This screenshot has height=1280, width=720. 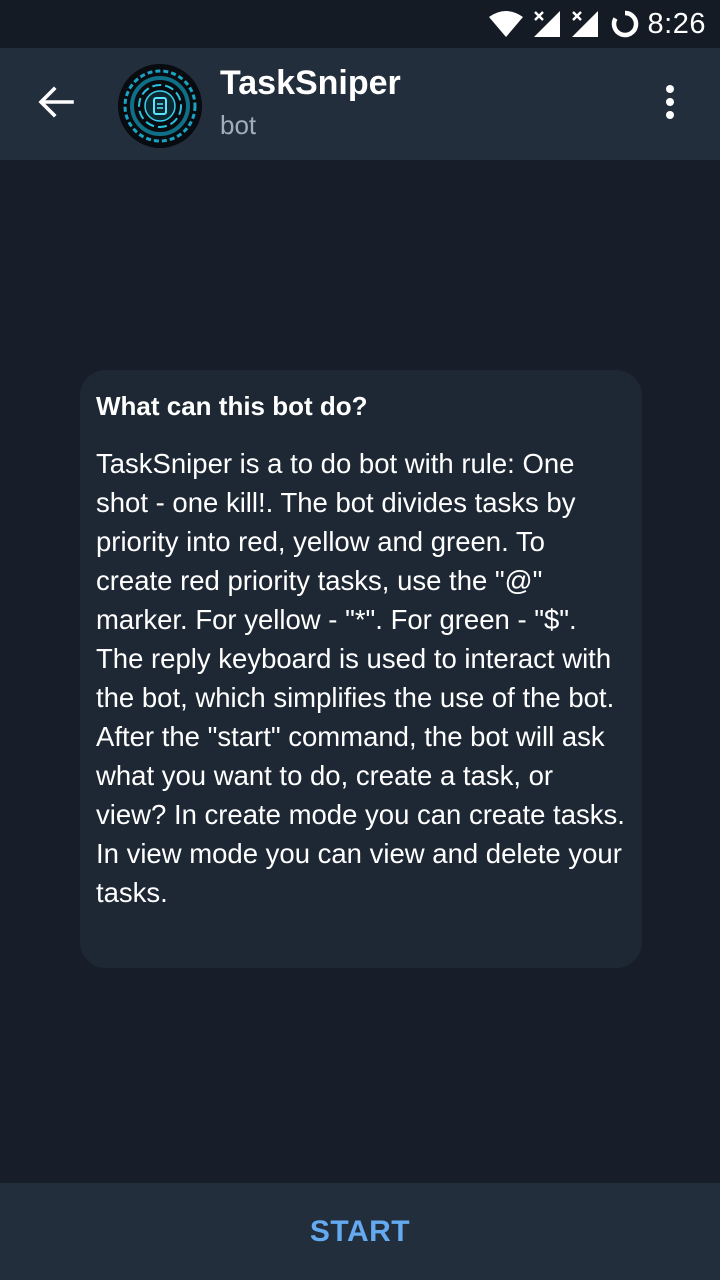 I want to click on chat-subtitle: bot, so click(x=238, y=125).